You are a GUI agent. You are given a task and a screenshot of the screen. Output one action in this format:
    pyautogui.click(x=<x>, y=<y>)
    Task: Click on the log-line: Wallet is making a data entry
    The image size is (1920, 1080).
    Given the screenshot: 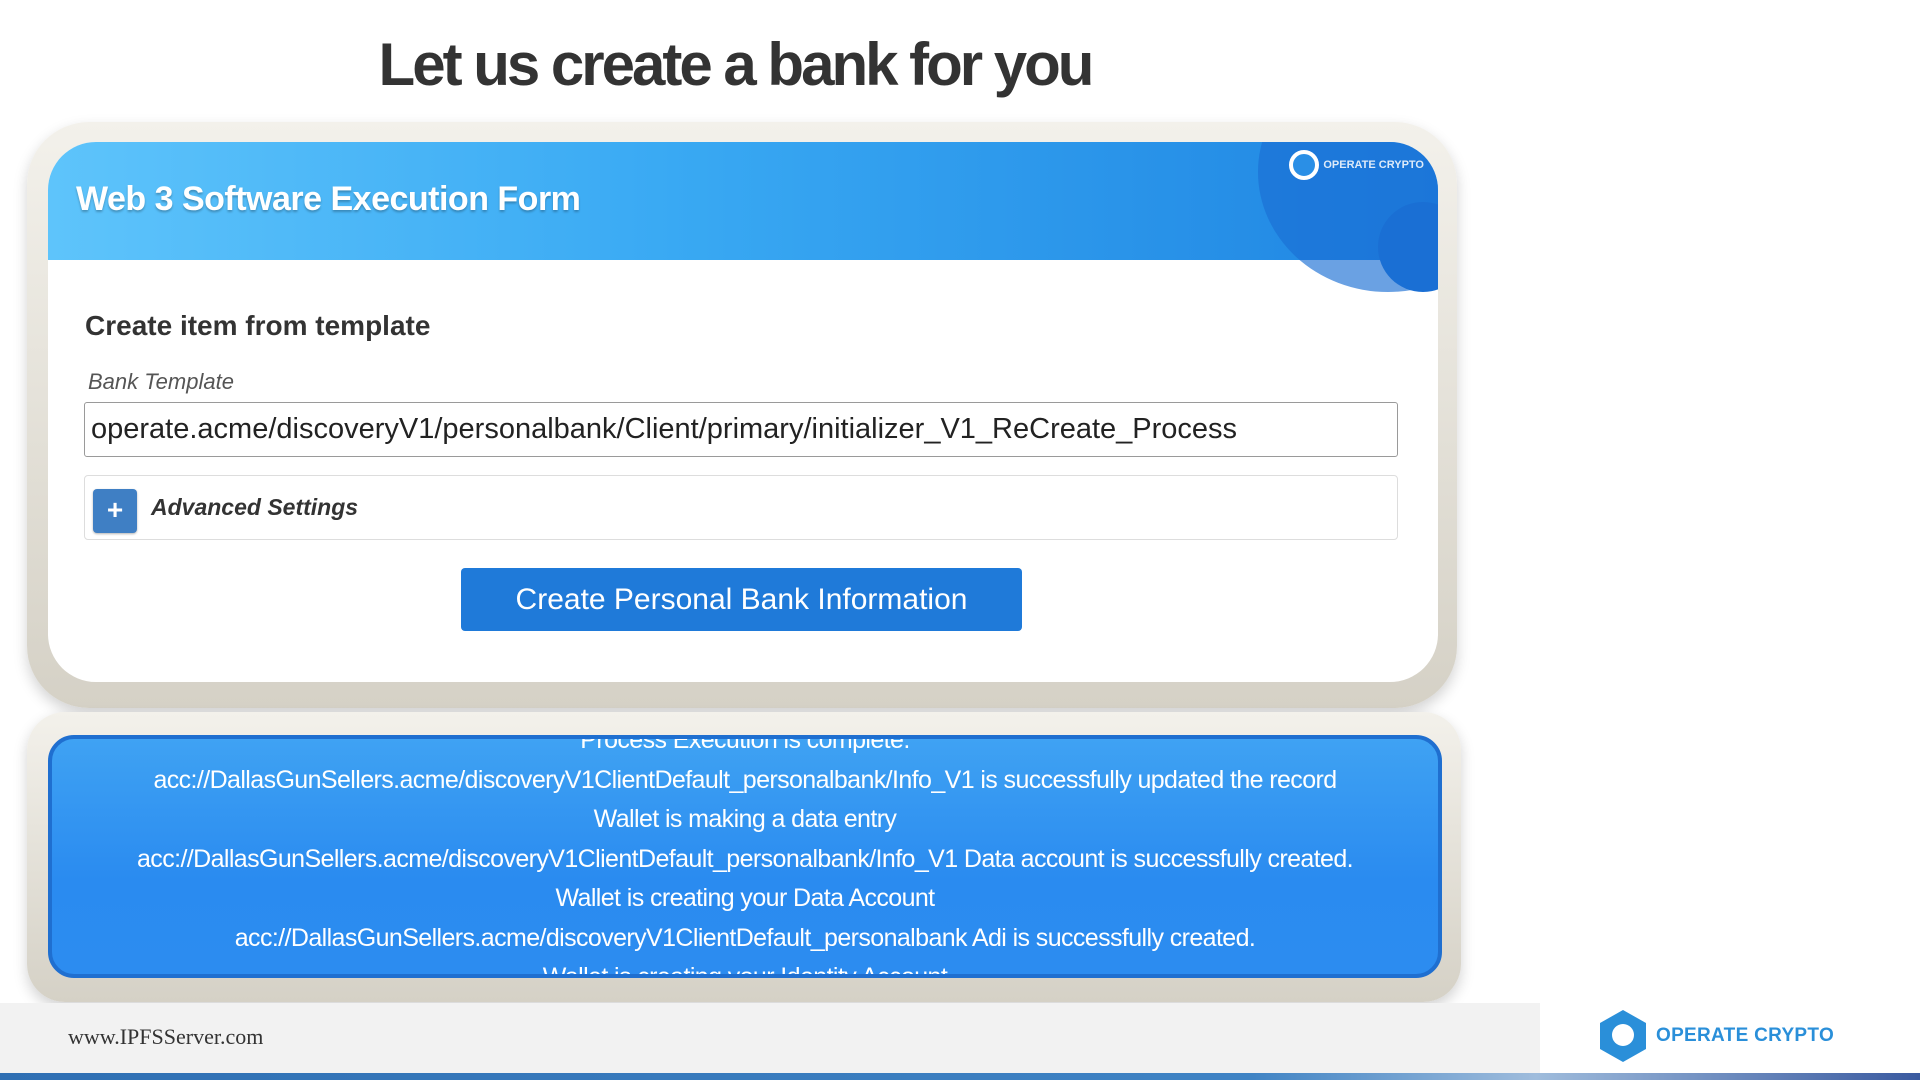 What is the action you would take?
    pyautogui.click(x=745, y=819)
    